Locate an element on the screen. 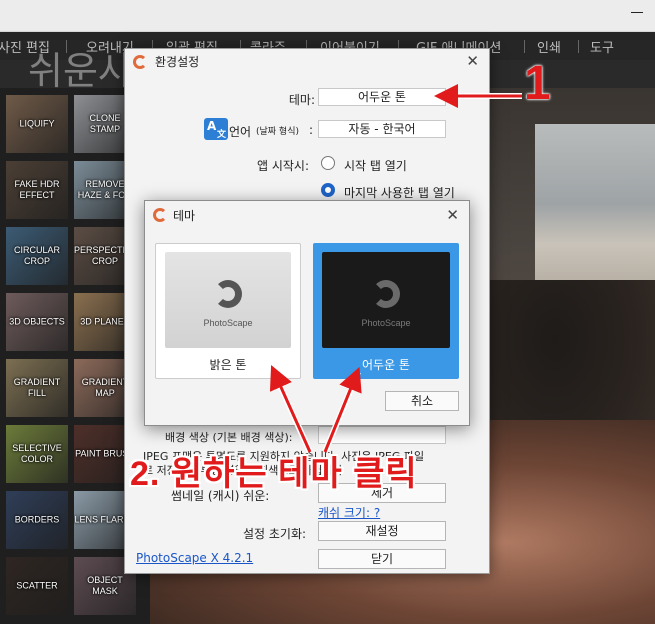  language-colon: : is located at coordinates (311, 130).